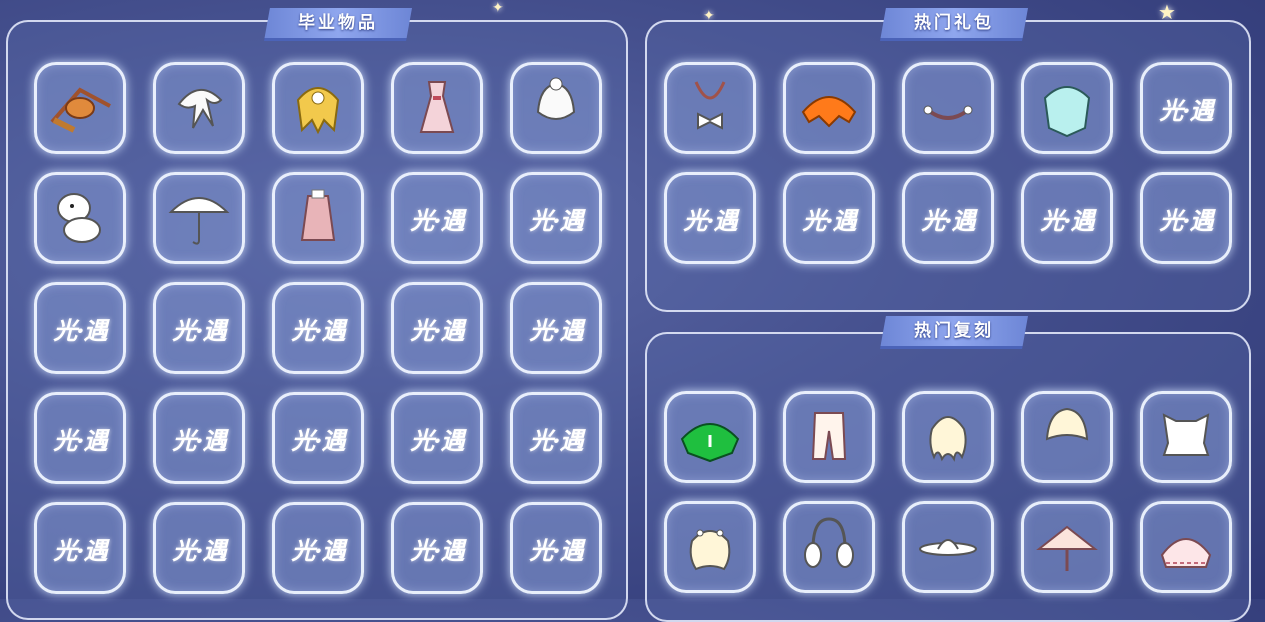  I want to click on white-top-icon, so click(1186, 437).